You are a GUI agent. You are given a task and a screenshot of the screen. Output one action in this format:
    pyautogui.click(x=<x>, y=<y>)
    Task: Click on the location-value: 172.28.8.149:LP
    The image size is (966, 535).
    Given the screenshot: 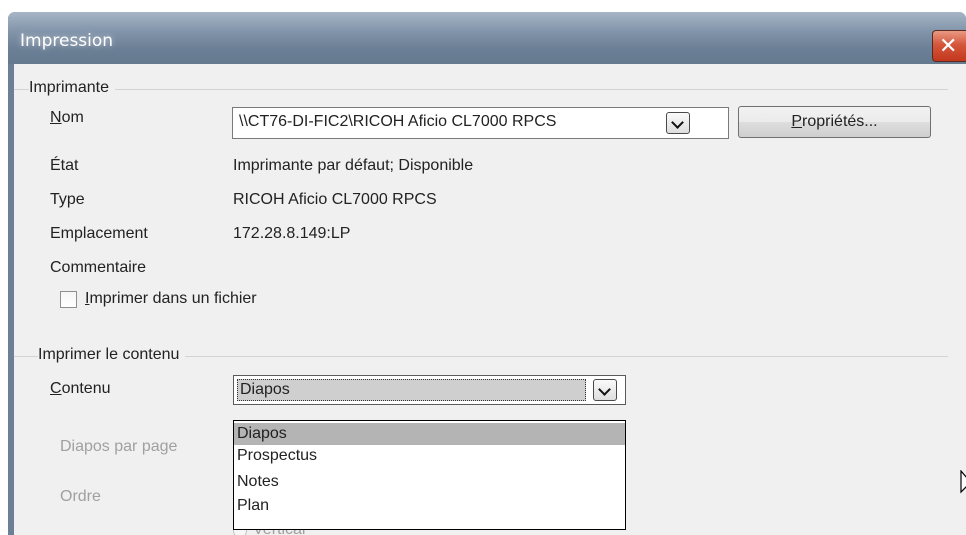 What is the action you would take?
    pyautogui.click(x=292, y=233)
    